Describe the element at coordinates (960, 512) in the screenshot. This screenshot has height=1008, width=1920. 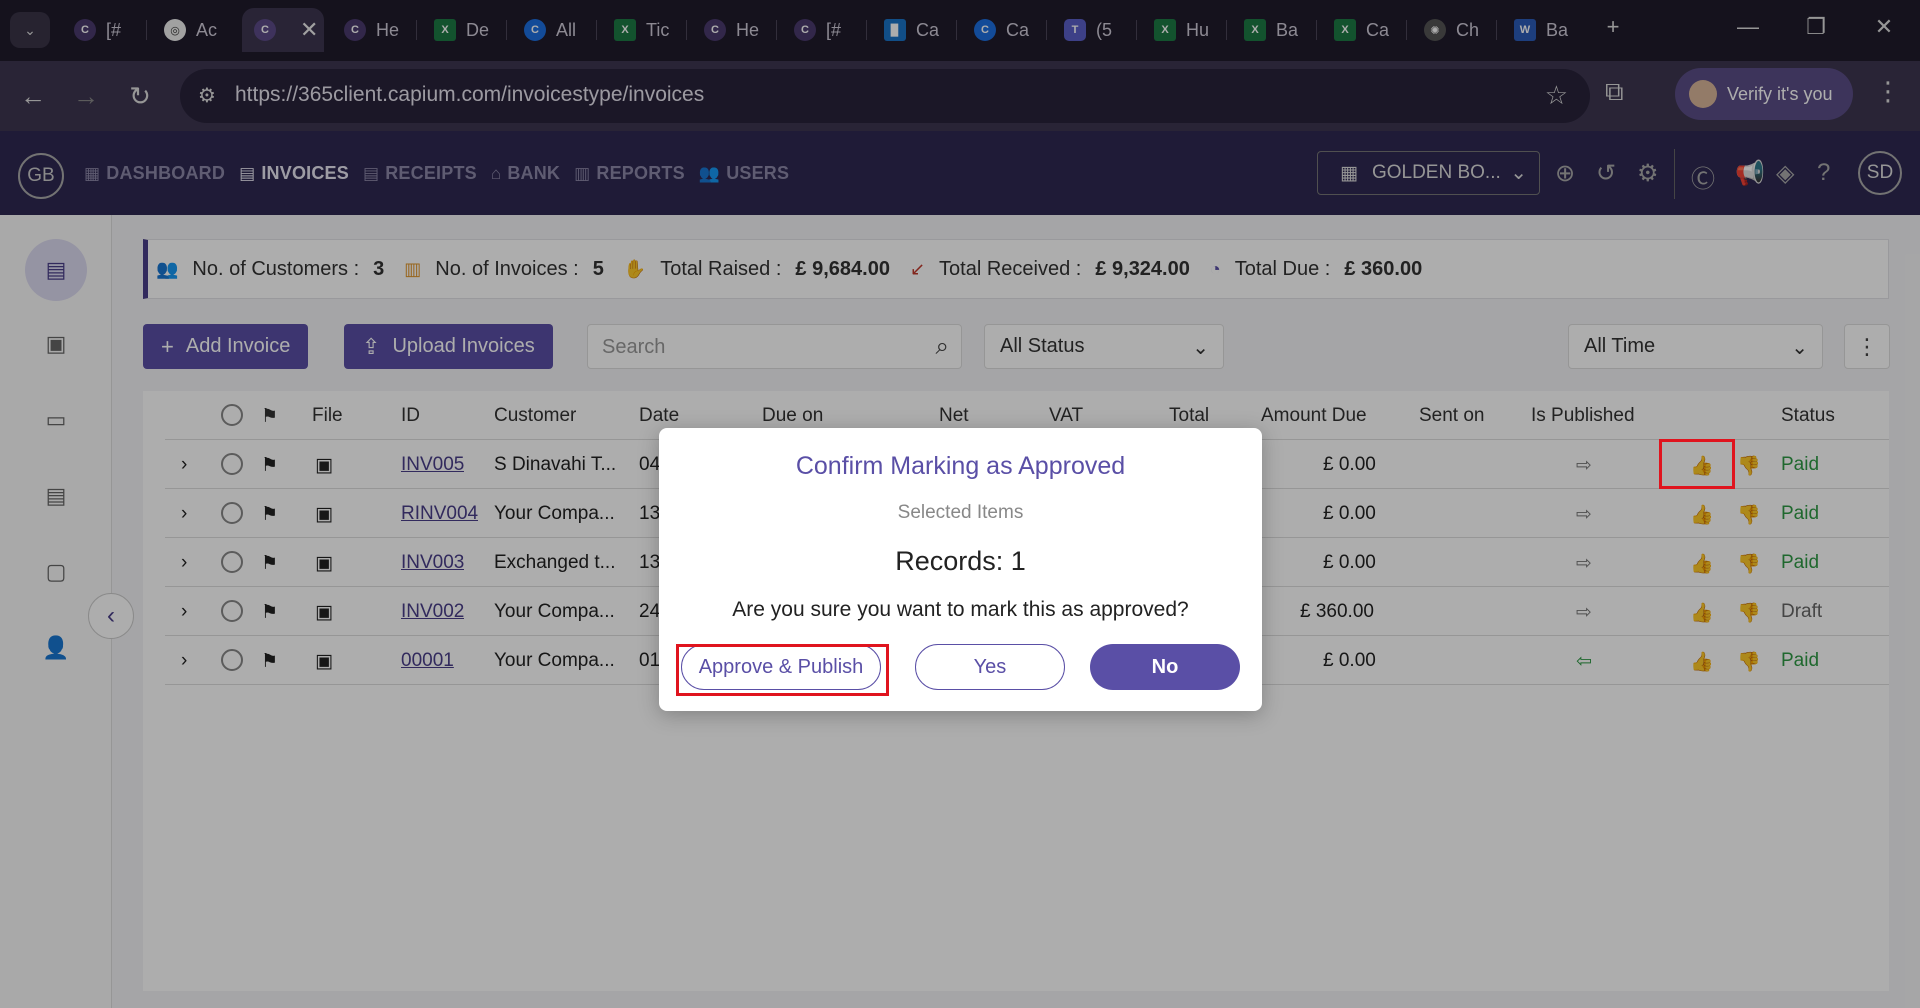
I see `dialog-subtitle: Selected Items` at that location.